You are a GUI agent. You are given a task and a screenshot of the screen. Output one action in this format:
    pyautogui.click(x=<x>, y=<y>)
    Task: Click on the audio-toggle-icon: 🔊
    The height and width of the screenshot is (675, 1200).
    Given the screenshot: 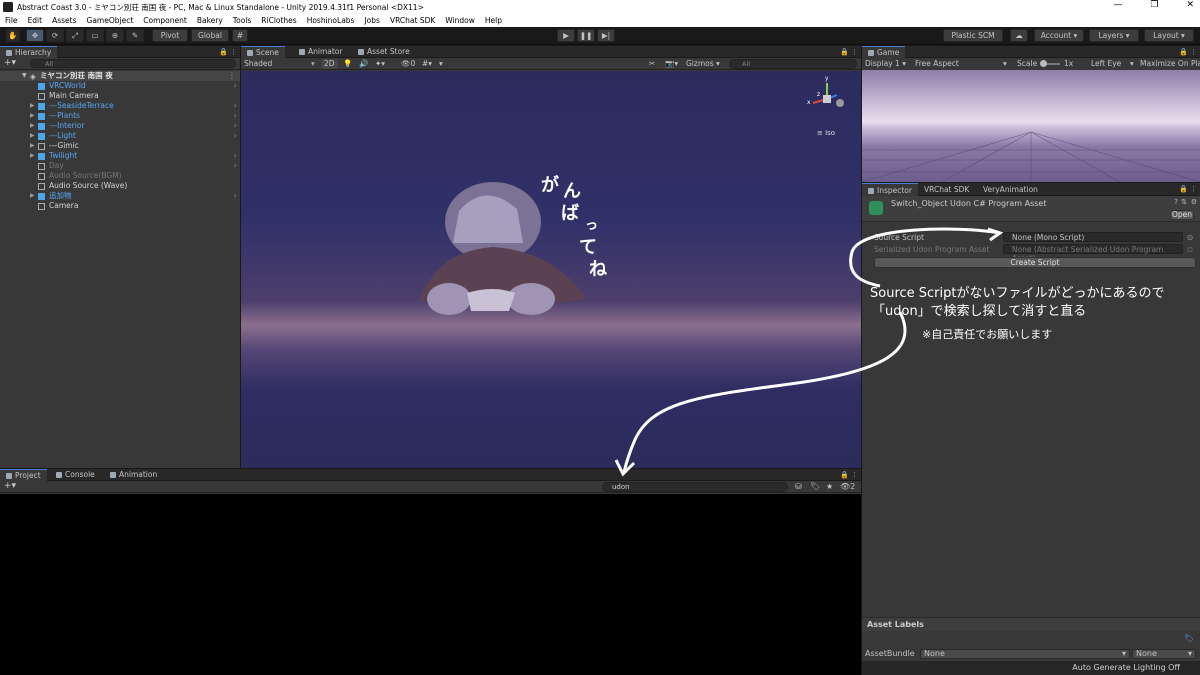 What is the action you would take?
    pyautogui.click(x=363, y=64)
    